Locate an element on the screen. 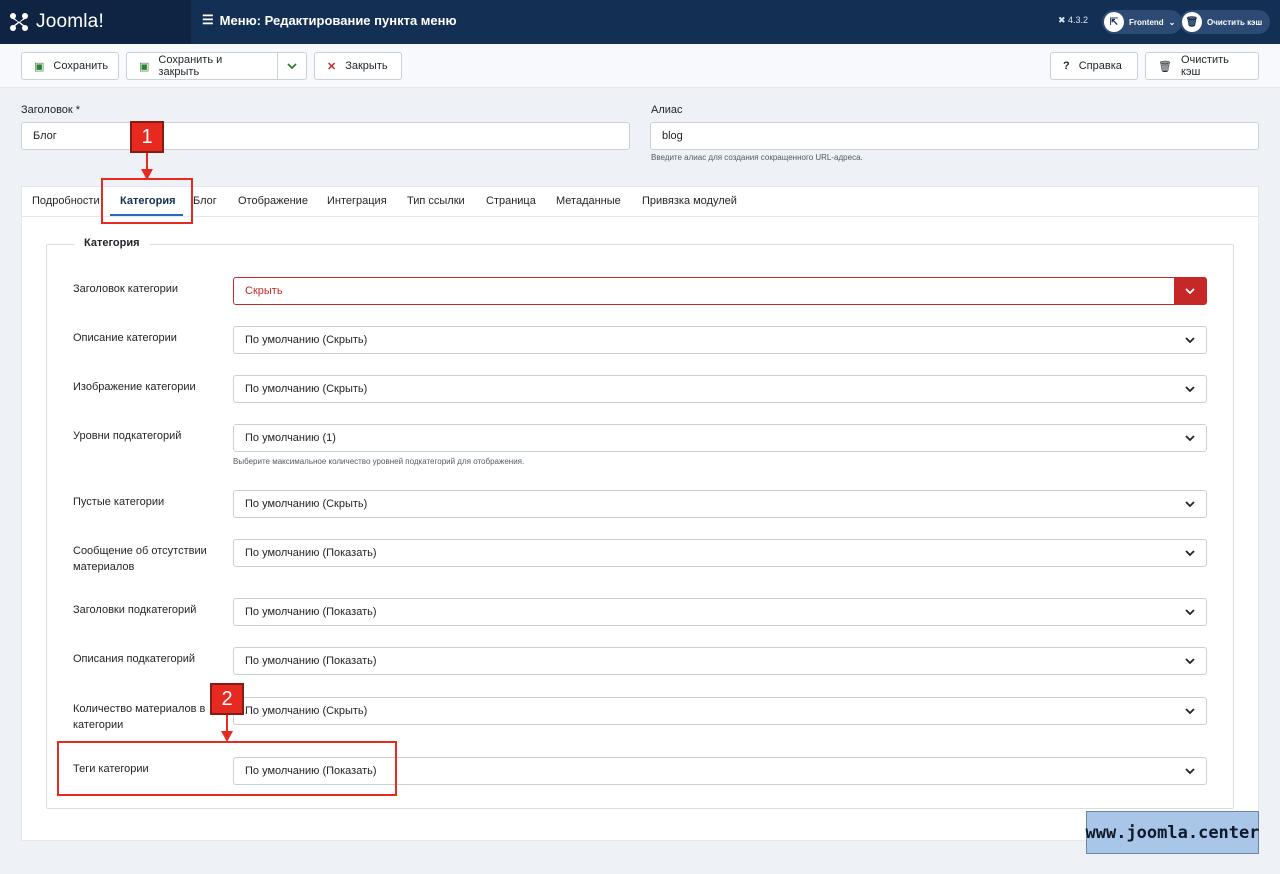 This screenshot has height=874, width=1280. select-category-title: Скрыть is located at coordinates (720, 291).